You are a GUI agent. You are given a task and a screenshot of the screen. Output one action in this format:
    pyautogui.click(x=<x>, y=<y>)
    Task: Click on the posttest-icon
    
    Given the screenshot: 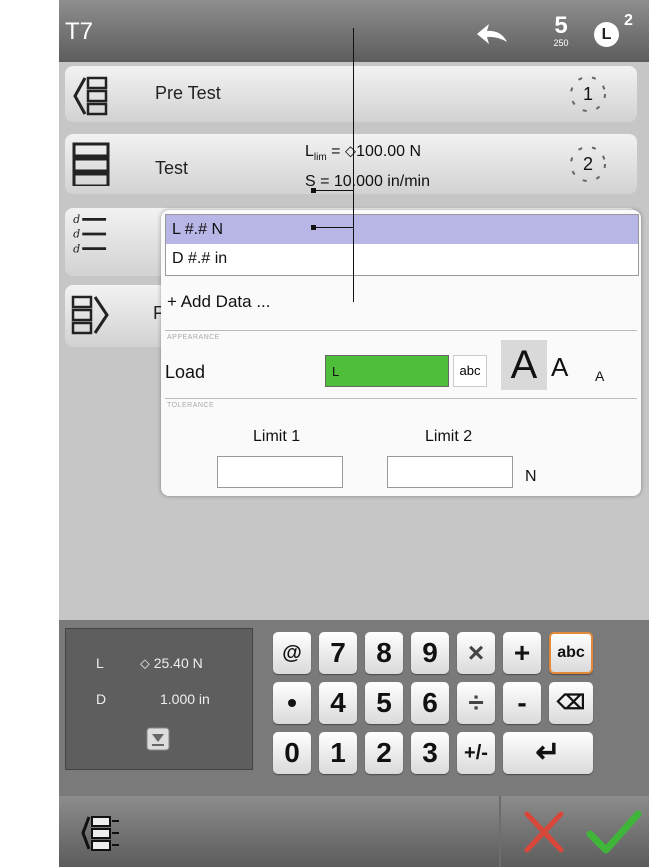 What is the action you would take?
    pyautogui.click(x=90, y=315)
    